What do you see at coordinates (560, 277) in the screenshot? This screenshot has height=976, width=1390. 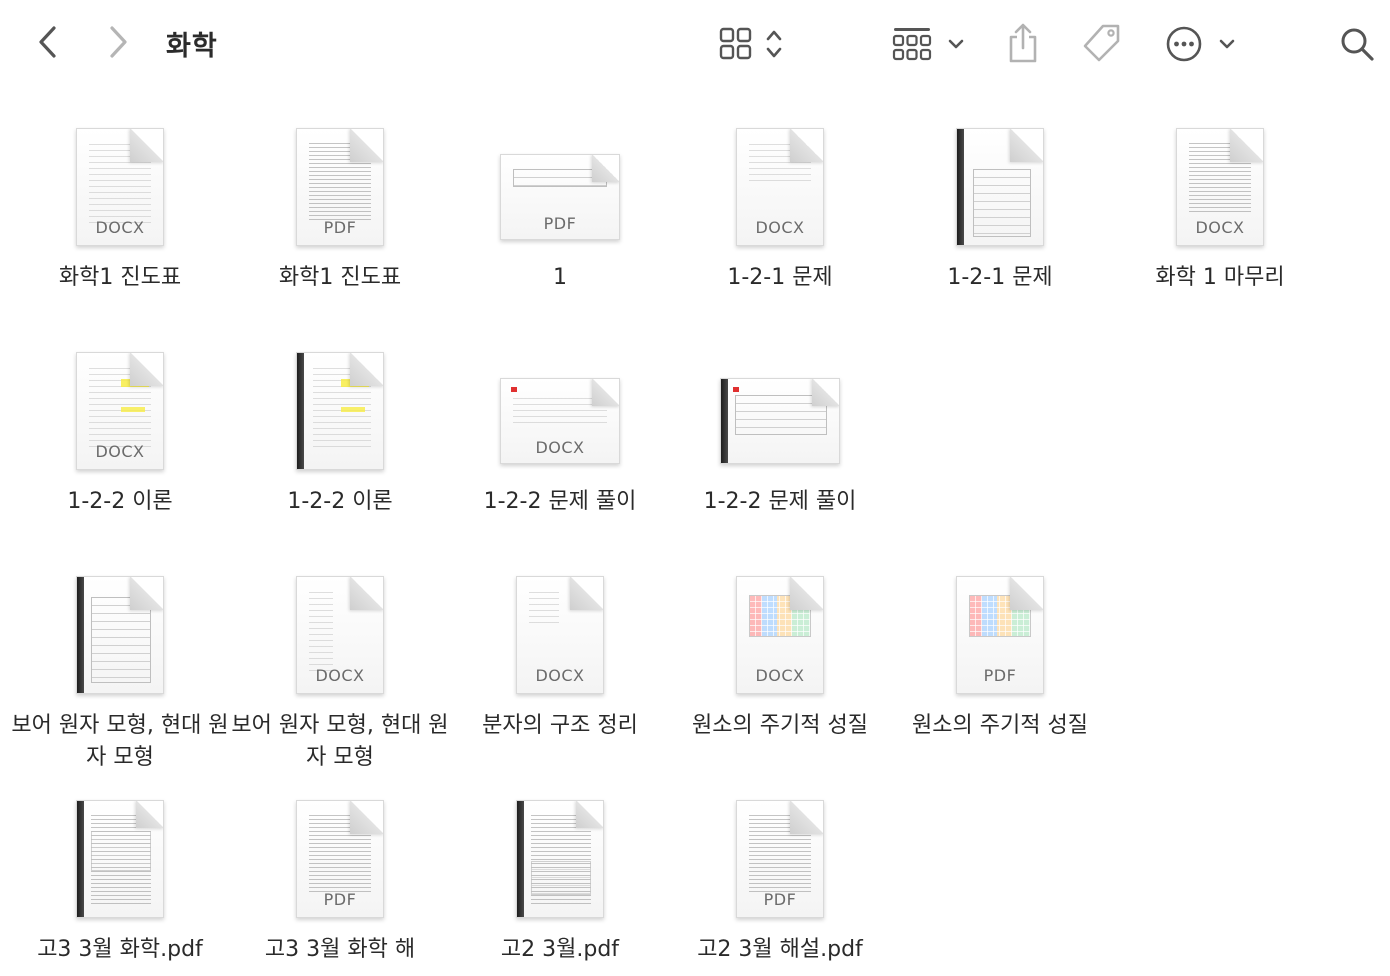 I see `file-name: 1` at bounding box center [560, 277].